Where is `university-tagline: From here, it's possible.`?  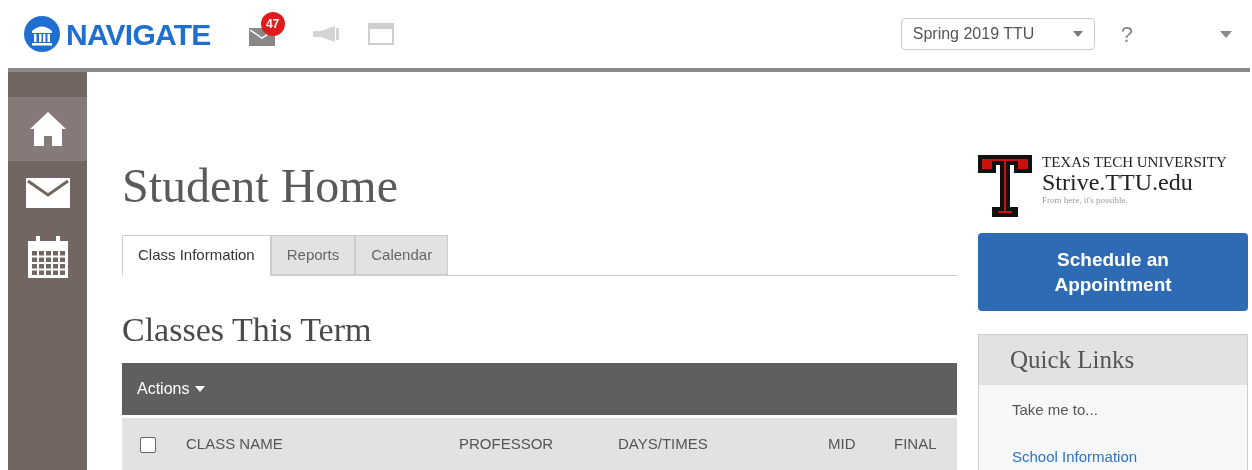
university-tagline: From here, it's possible. is located at coordinates (1085, 200).